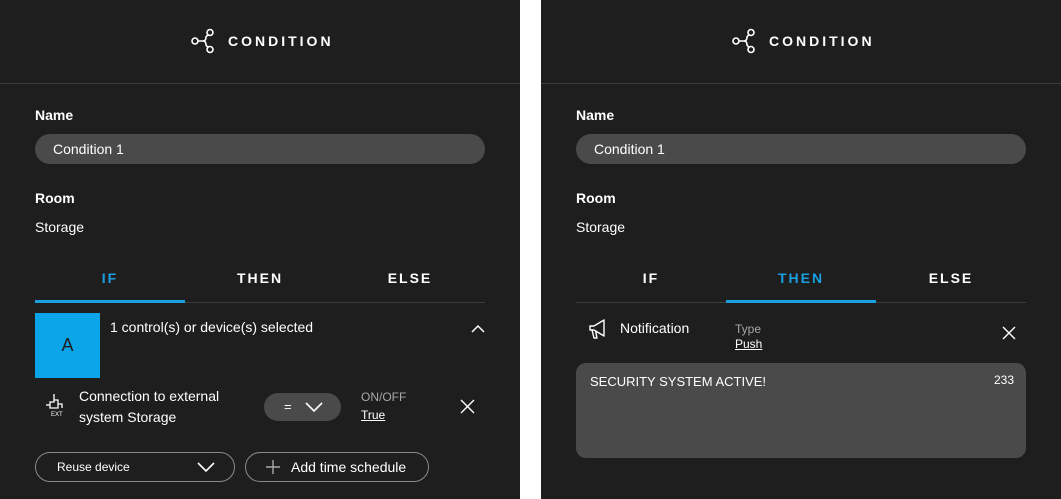  Describe the element at coordinates (597, 329) in the screenshot. I see `megaphone-icon` at that location.